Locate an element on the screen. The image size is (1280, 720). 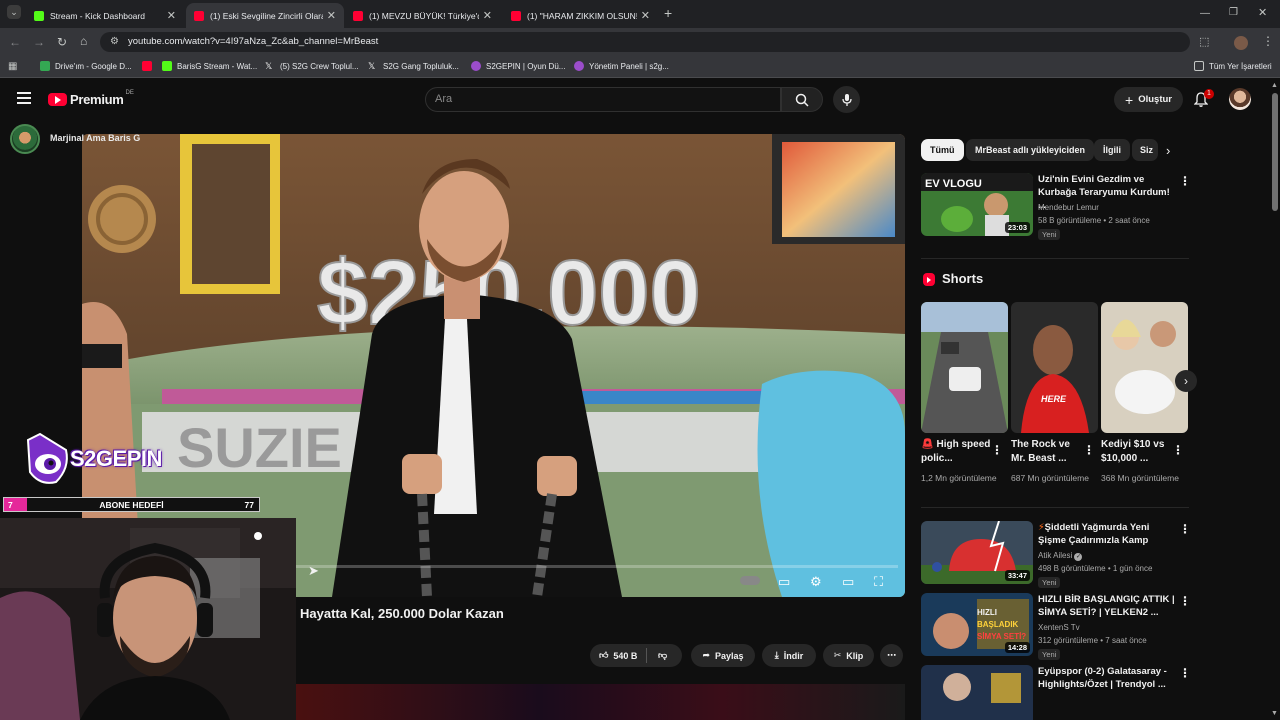
create-label: Oluştur is located at coordinates (1155, 99).